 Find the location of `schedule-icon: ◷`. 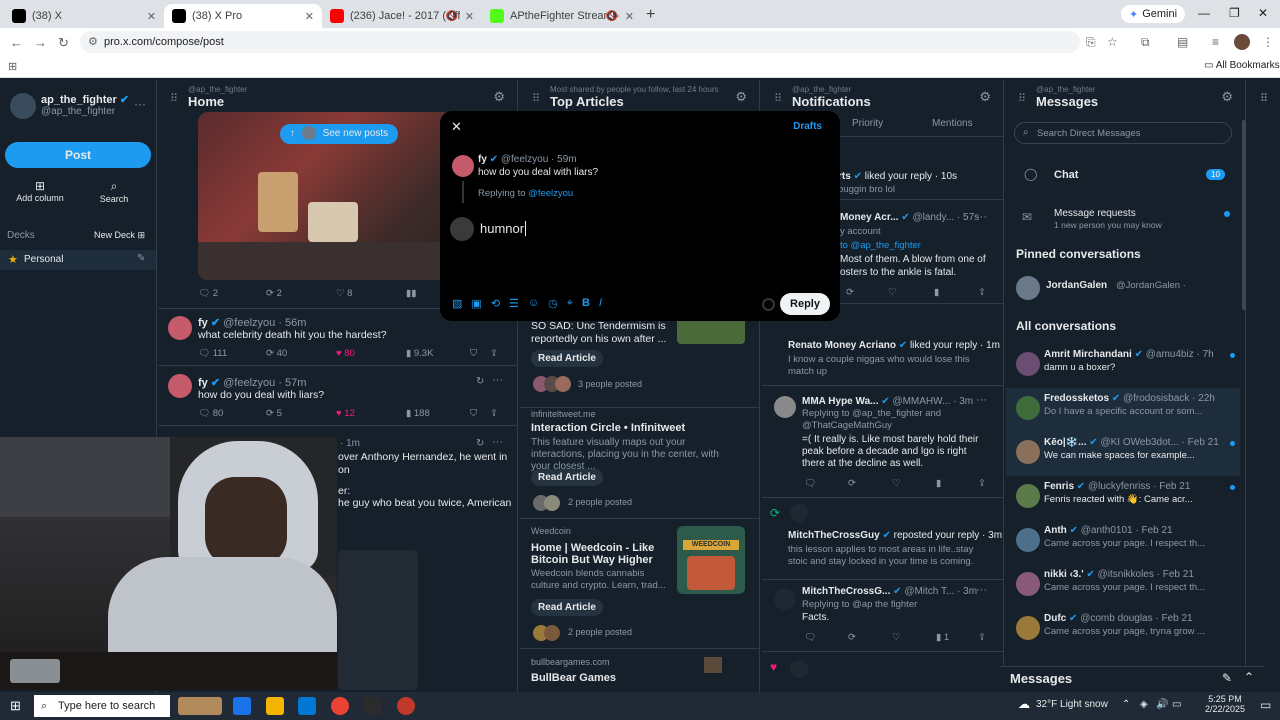

schedule-icon: ◷ is located at coordinates (553, 303).